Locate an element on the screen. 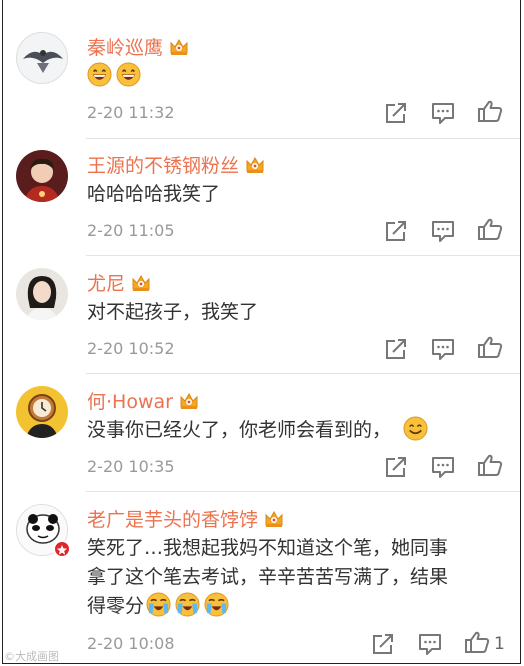 This screenshot has height=666, width=524. comment-username: 老广是芋头的香饽饽 is located at coordinates (185, 518).